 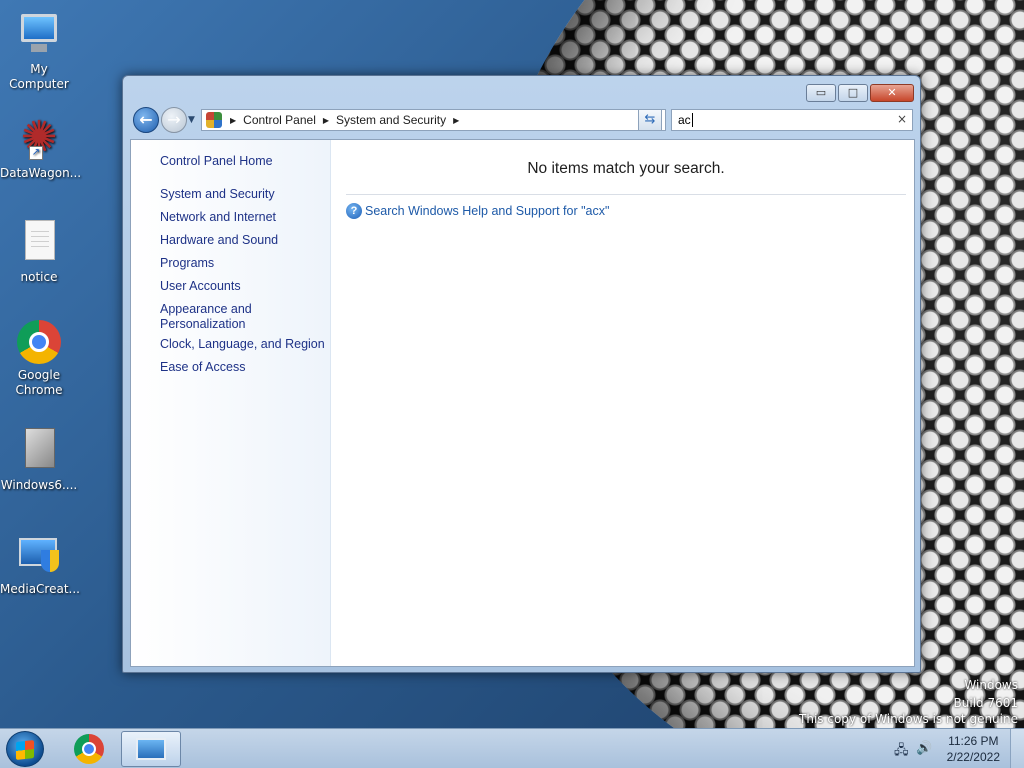 What do you see at coordinates (973, 741) in the screenshot?
I see `clock-time: 11:26 PM` at bounding box center [973, 741].